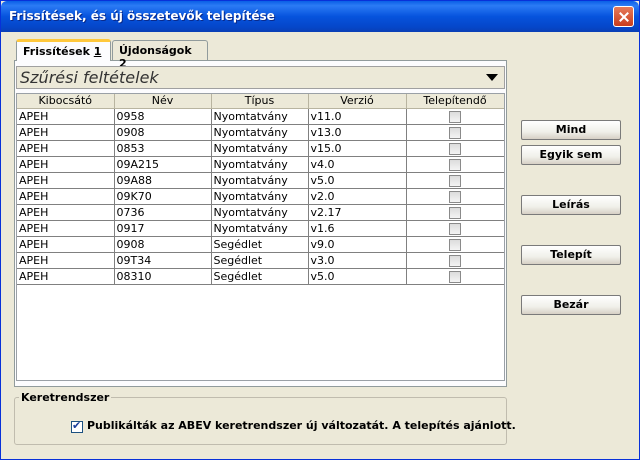  I want to click on table-row: APEH 09A215 Nyomtatvány v4.0, so click(260, 164).